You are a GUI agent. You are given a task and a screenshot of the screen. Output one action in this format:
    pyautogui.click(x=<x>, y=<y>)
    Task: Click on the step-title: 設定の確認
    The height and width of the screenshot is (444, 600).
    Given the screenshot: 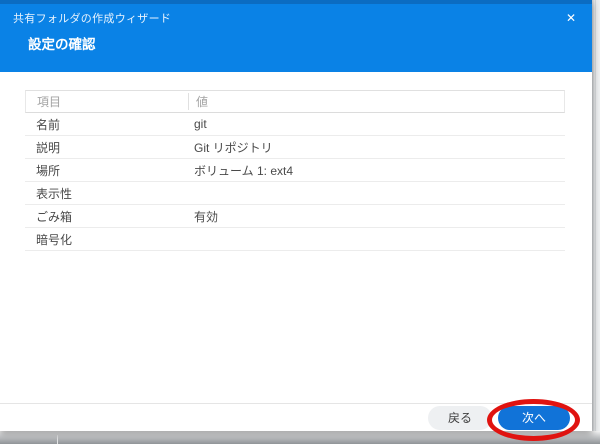 What is the action you would take?
    pyautogui.click(x=62, y=44)
    